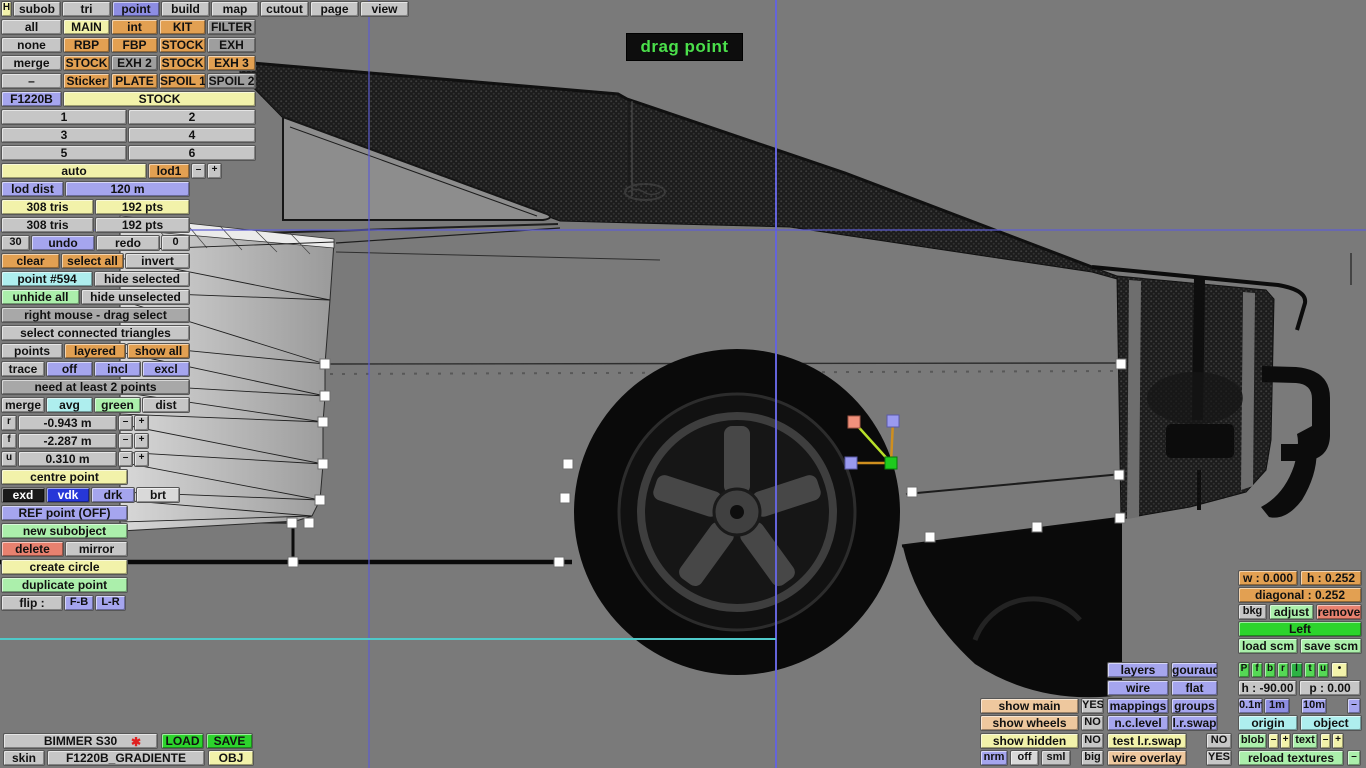 The height and width of the screenshot is (768, 1366). Describe the element at coordinates (1268, 646) in the screenshot. I see `btn-load-scm: load scm` at that location.